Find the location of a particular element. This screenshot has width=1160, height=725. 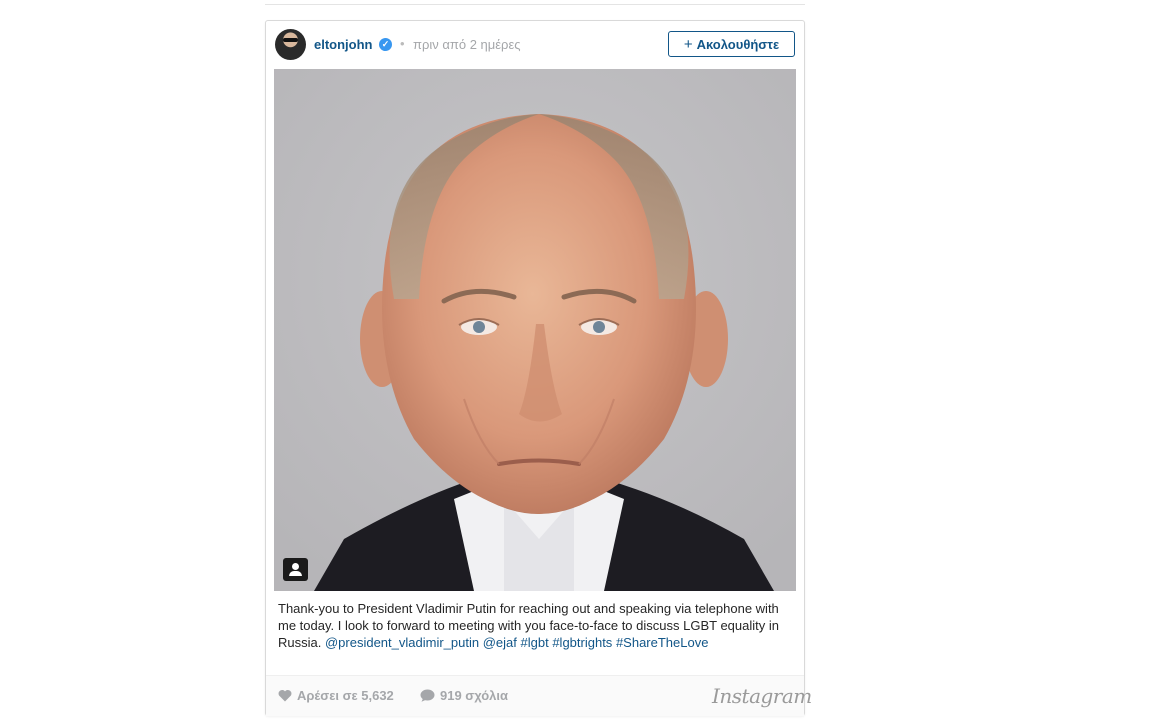

previous-post-divider is located at coordinates (535, 2).